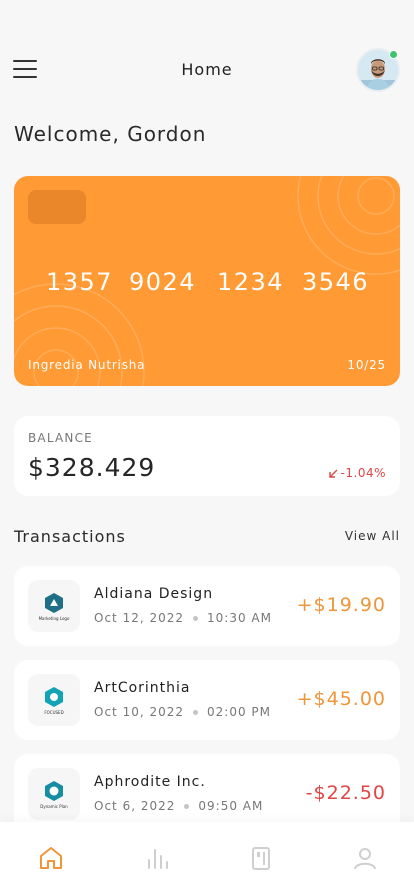 This screenshot has width=414, height=896. I want to click on hexagon-logo-icon, so click(54, 602).